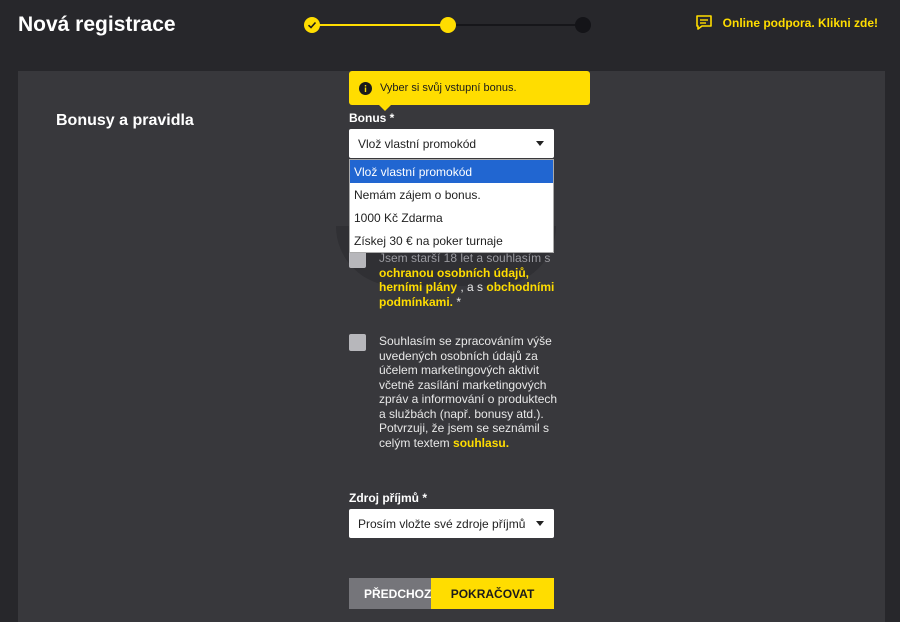 Image resolution: width=900 pixels, height=622 pixels. I want to click on bonus-tooltip: Vyber si svůj vstupní bonus., so click(469, 91).